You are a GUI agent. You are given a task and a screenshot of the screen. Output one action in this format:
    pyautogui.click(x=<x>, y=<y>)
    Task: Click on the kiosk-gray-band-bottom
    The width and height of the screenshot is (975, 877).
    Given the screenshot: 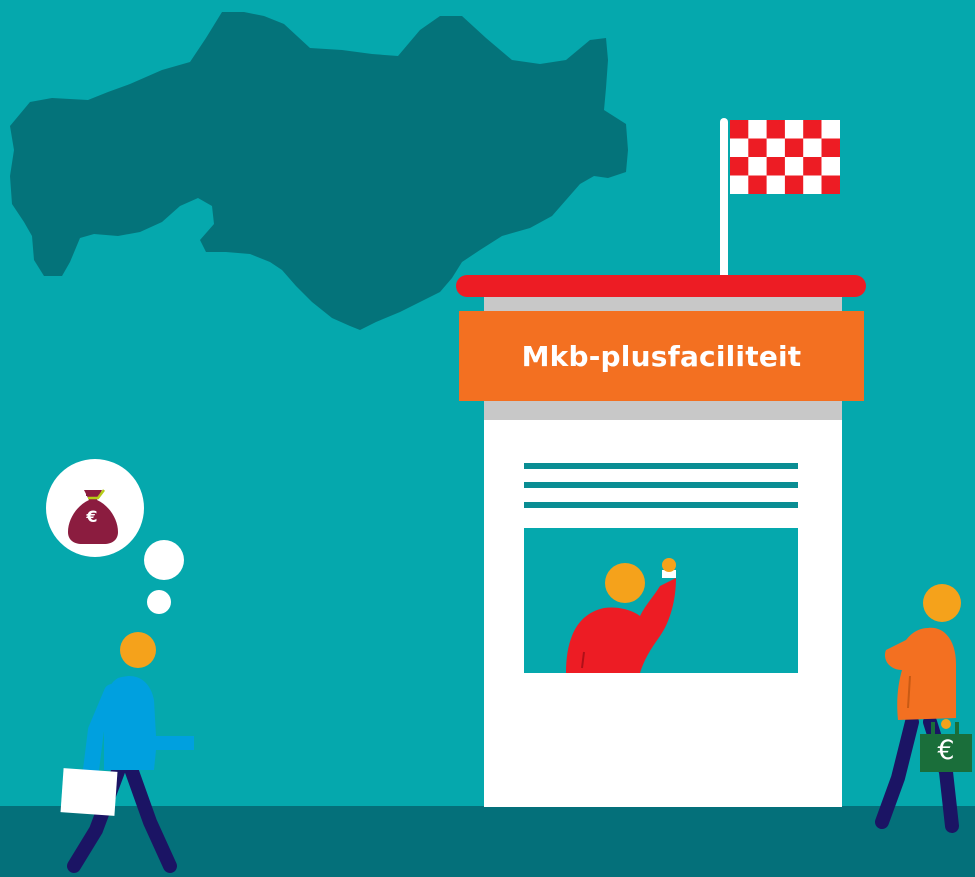 What is the action you would take?
    pyautogui.click(x=663, y=410)
    